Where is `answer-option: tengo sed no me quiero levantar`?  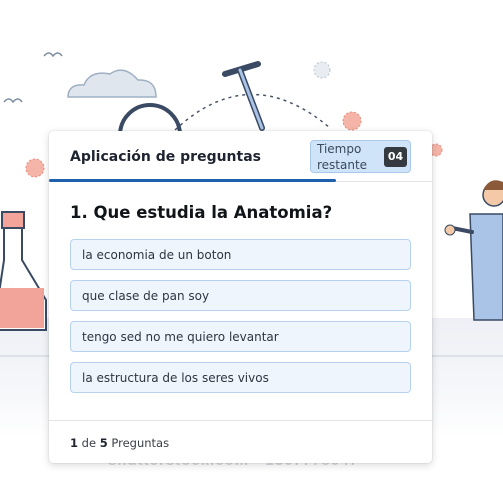 answer-option: tengo sed no me quiero levantar is located at coordinates (240, 336).